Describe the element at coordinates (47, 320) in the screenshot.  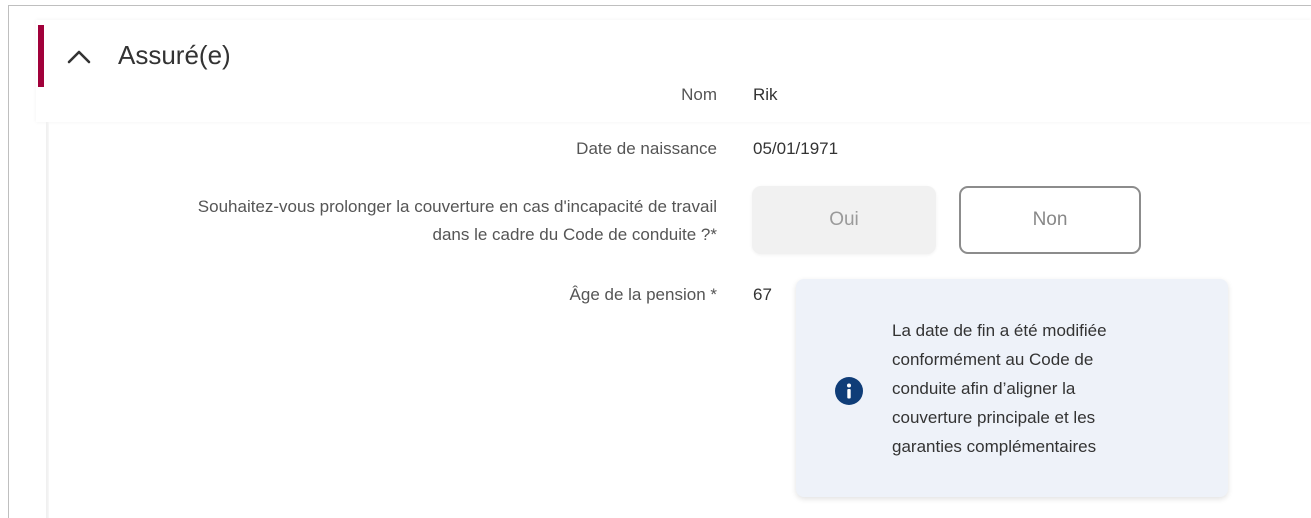
I see `section-body-edge` at that location.